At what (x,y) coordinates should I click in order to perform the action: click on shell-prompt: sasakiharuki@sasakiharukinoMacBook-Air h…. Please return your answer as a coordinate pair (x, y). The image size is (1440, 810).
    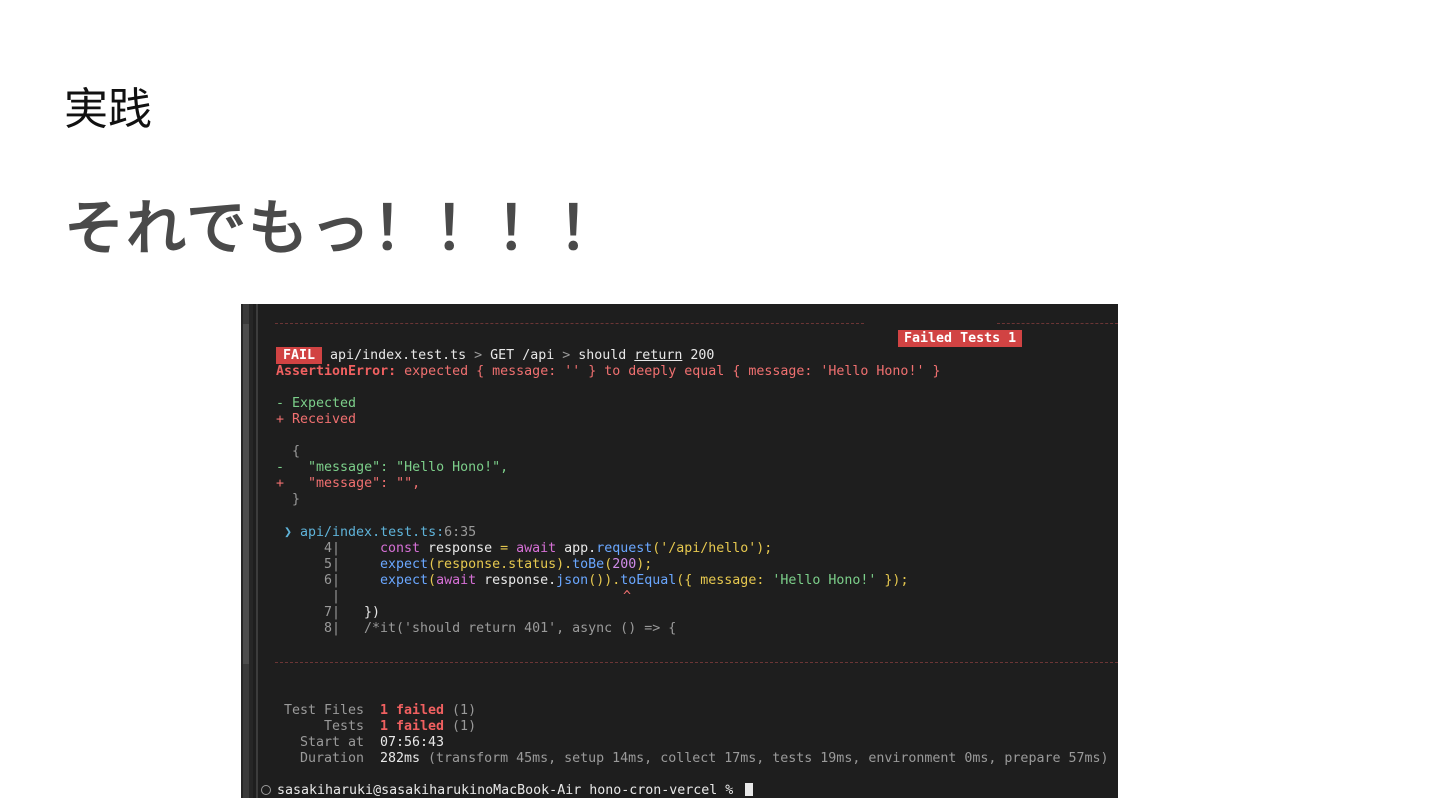
    Looking at the image, I should click on (507, 790).